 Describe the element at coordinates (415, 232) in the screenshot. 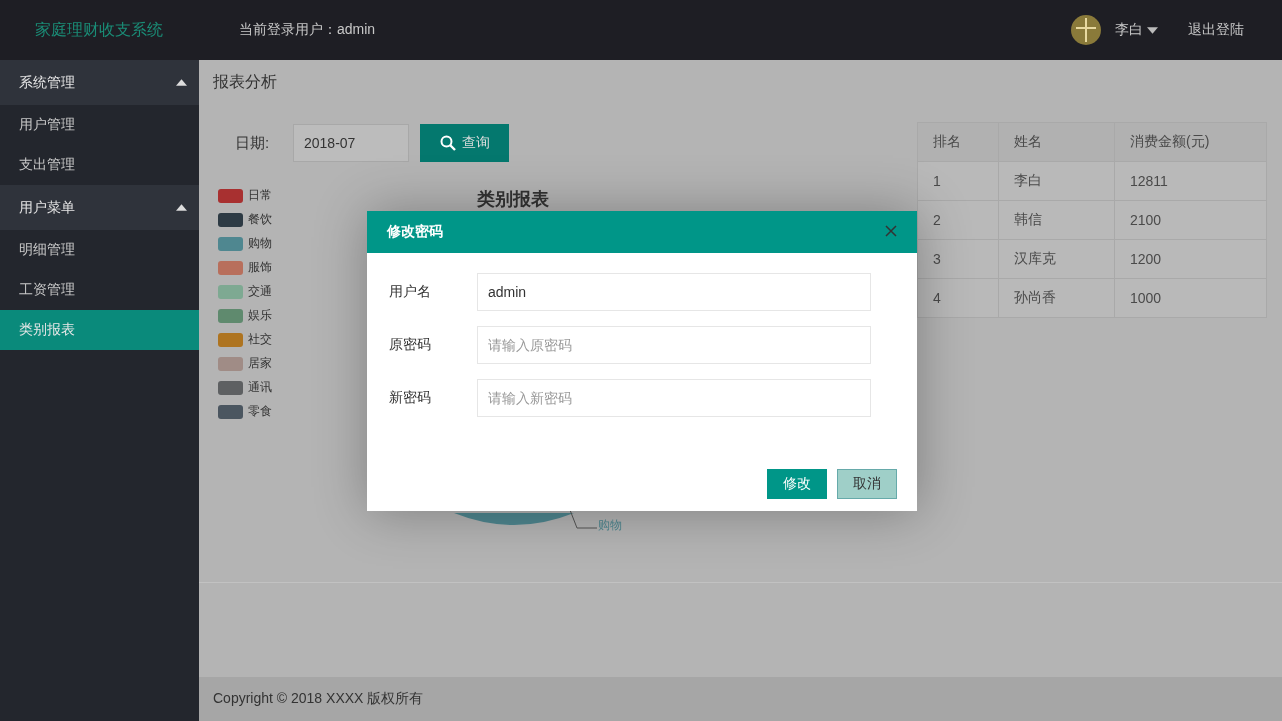

I see `dialog-title: 修改密码` at that location.